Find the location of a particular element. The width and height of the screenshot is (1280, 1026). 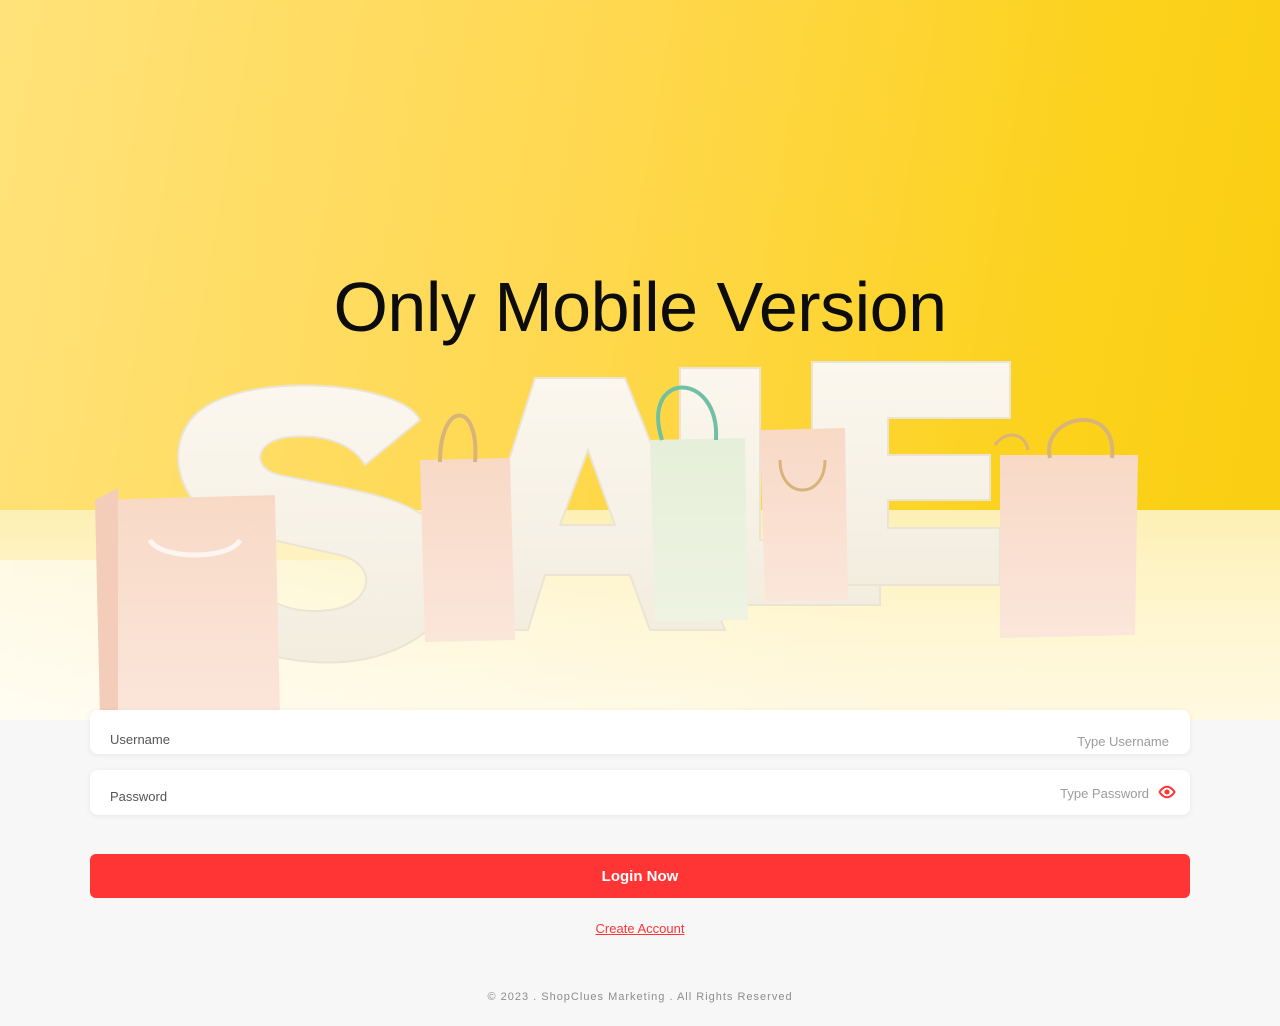

username-label: Username is located at coordinates (140, 739).